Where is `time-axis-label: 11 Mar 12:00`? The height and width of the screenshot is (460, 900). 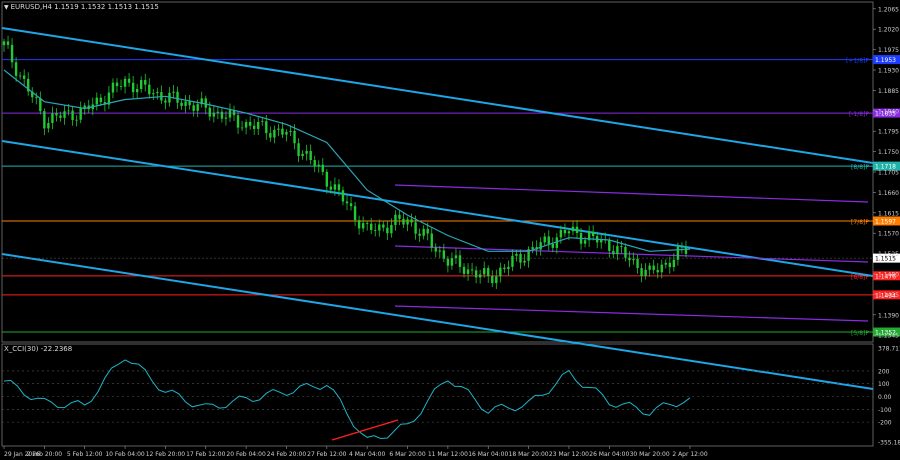 time-axis-label: 11 Mar 12:00 is located at coordinates (448, 454).